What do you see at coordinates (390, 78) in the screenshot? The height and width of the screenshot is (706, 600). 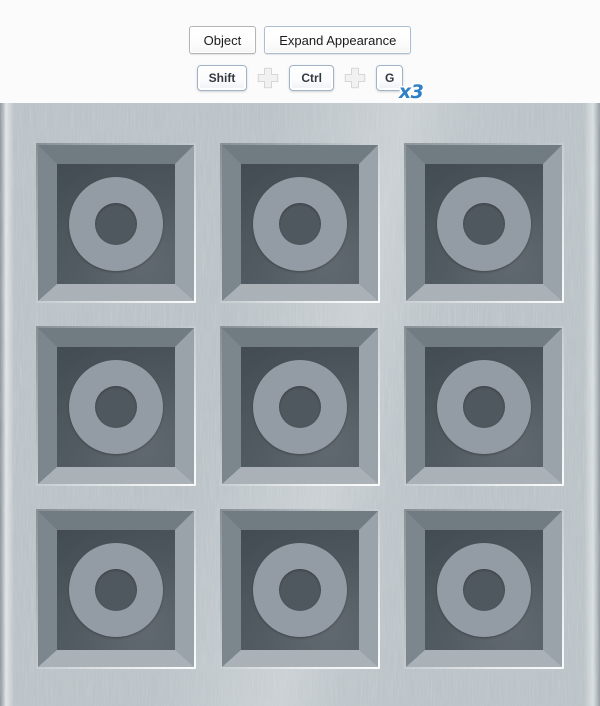 I see `keycap-g: G` at bounding box center [390, 78].